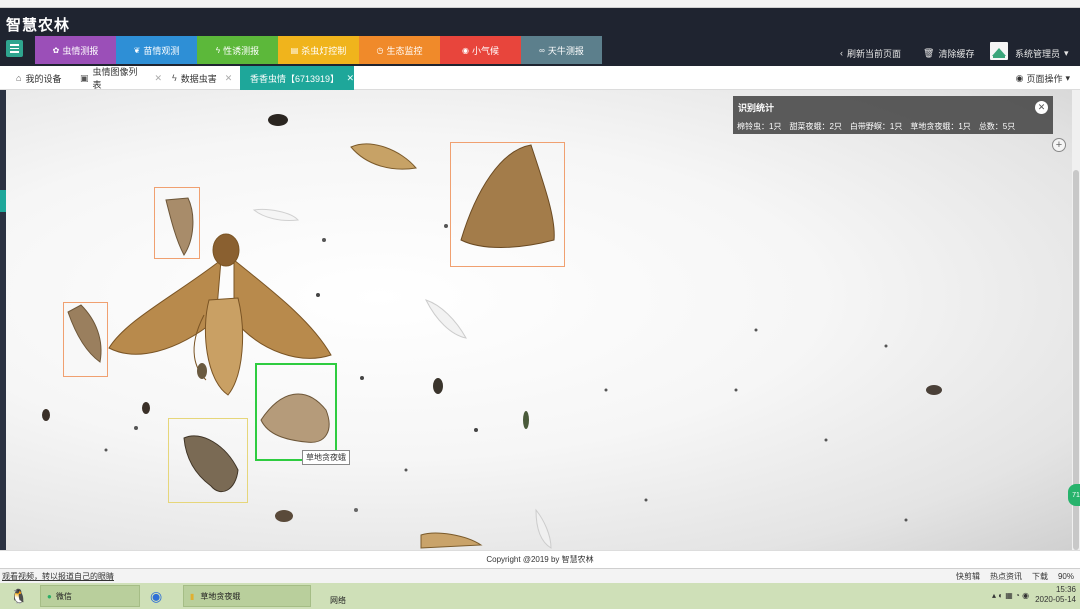 This screenshot has width=1080, height=609. What do you see at coordinates (58, 576) in the screenshot?
I see `status-message: 观看视频，转以报道自己的眼睛` at bounding box center [58, 576].